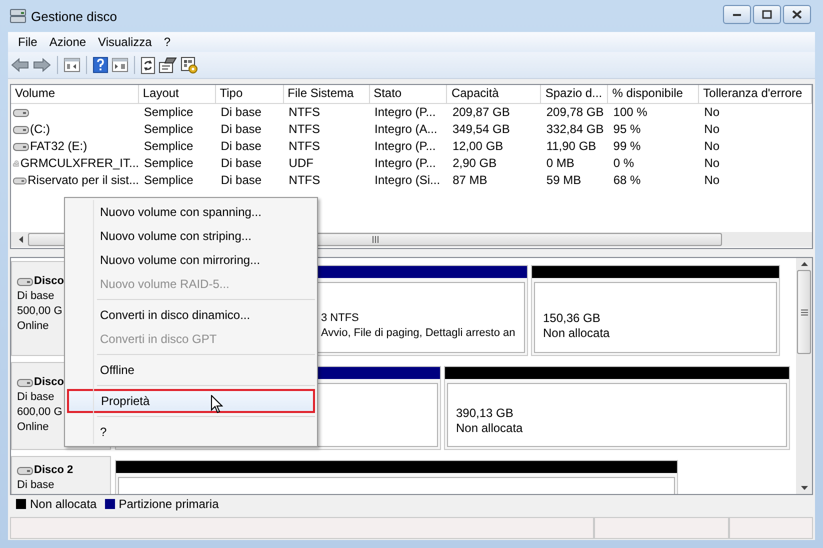 This screenshot has height=548, width=823. I want to click on maximize-button, so click(767, 14).